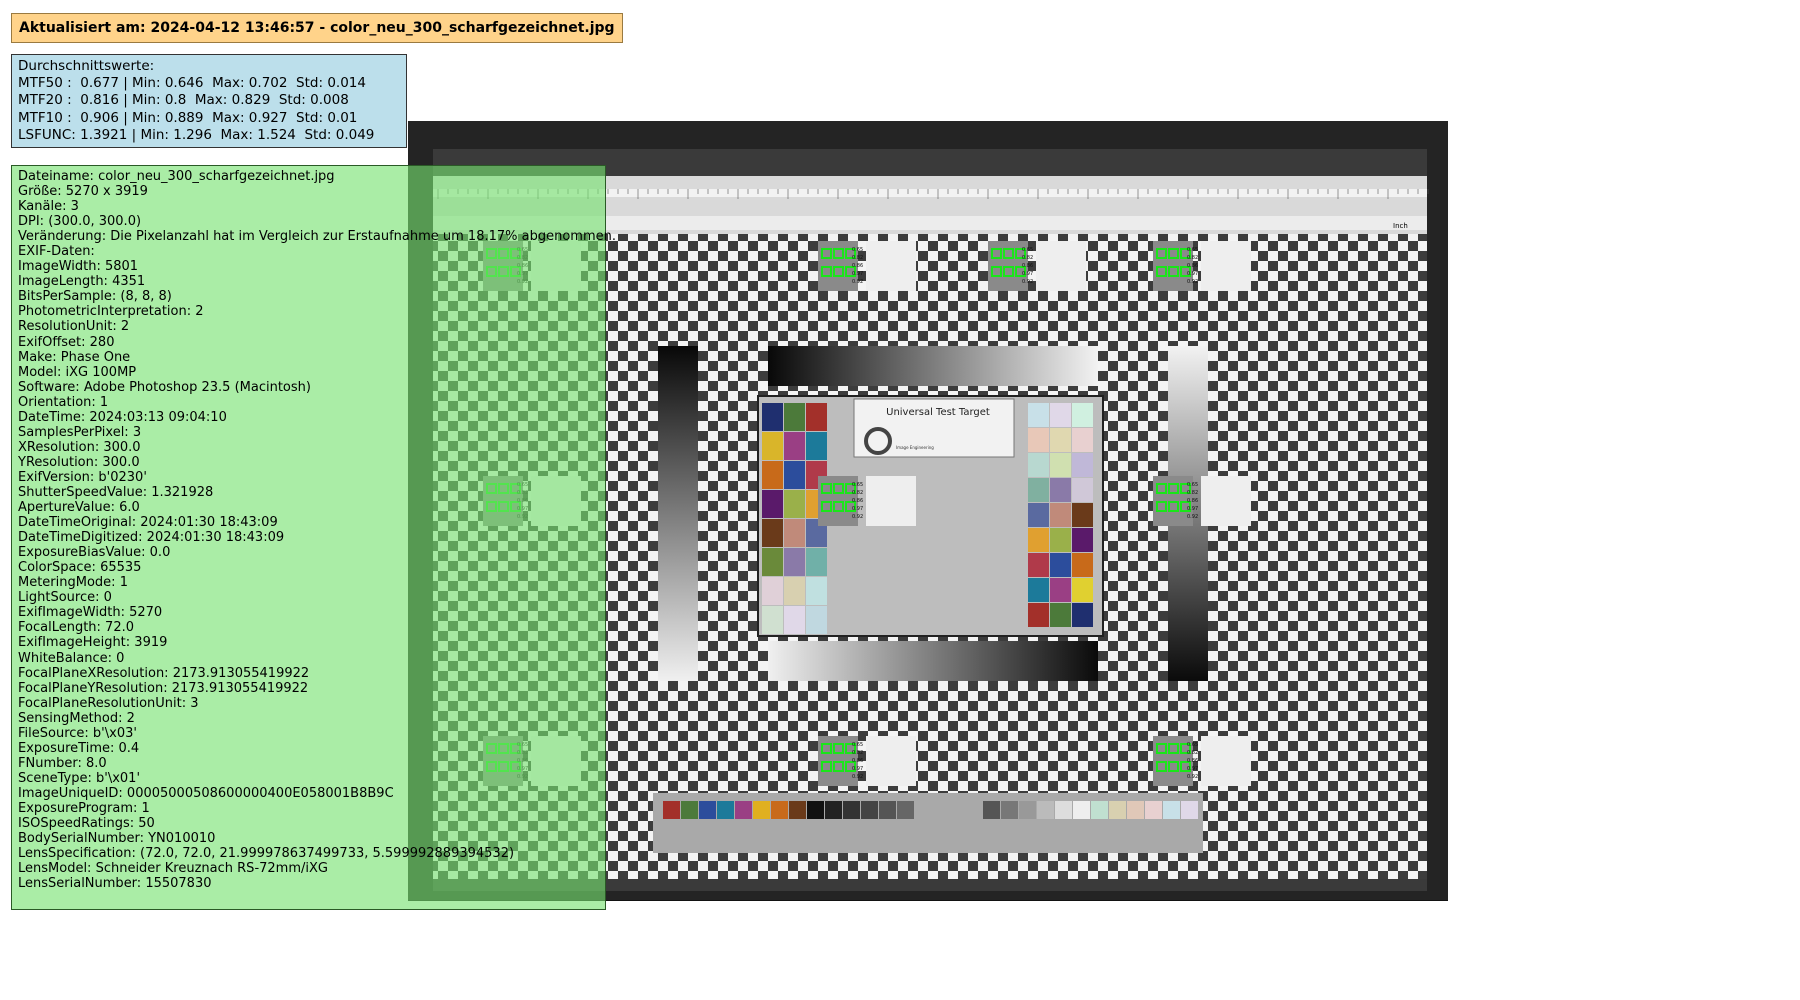 This screenshot has width=1800, height=1000. Describe the element at coordinates (86, 66) in the screenshot. I see `average-values-heading: Durchschnittswerte:` at that location.